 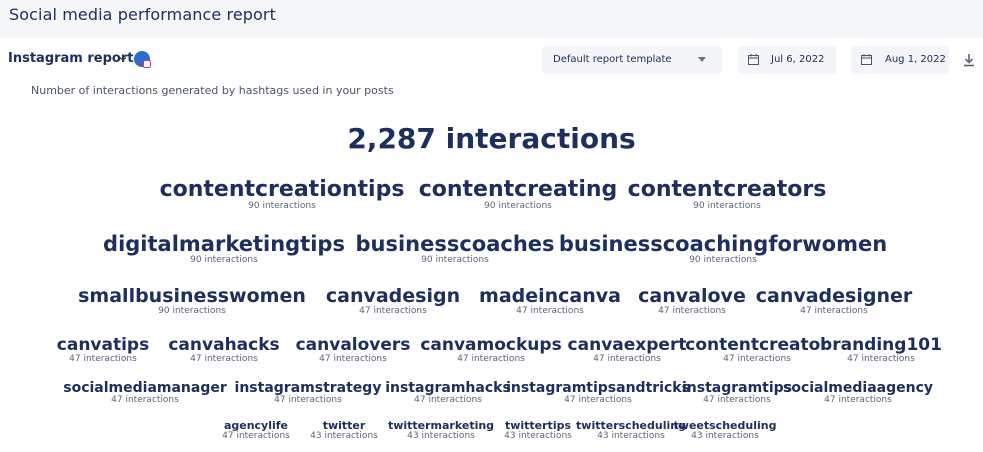 I want to click on hashtag-item: canvahacks 47 interactions, so click(x=223, y=350).